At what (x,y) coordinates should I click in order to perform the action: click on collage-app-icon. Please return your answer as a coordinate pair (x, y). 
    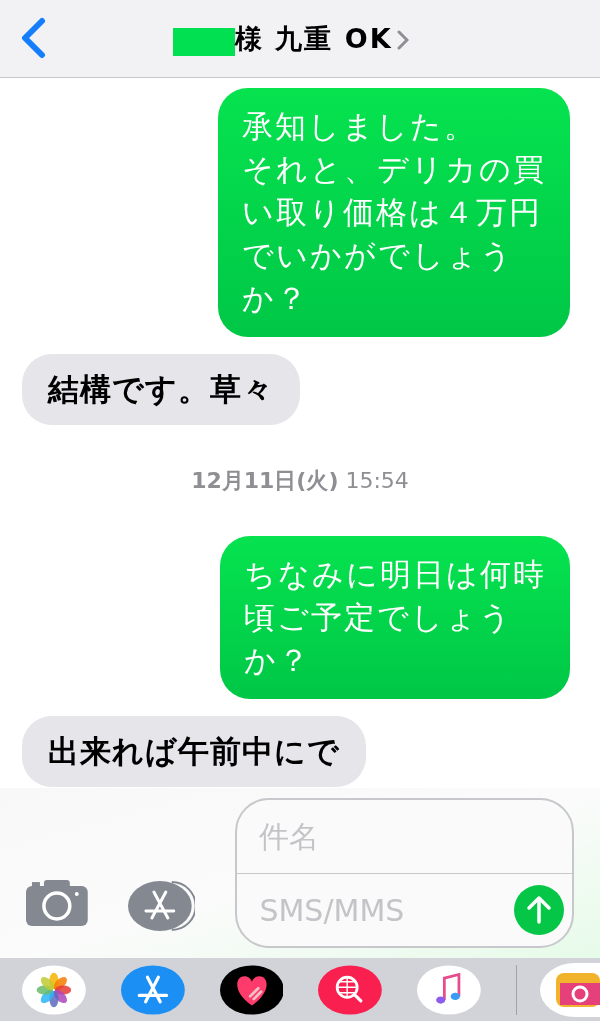
    Looking at the image, I should click on (569, 989).